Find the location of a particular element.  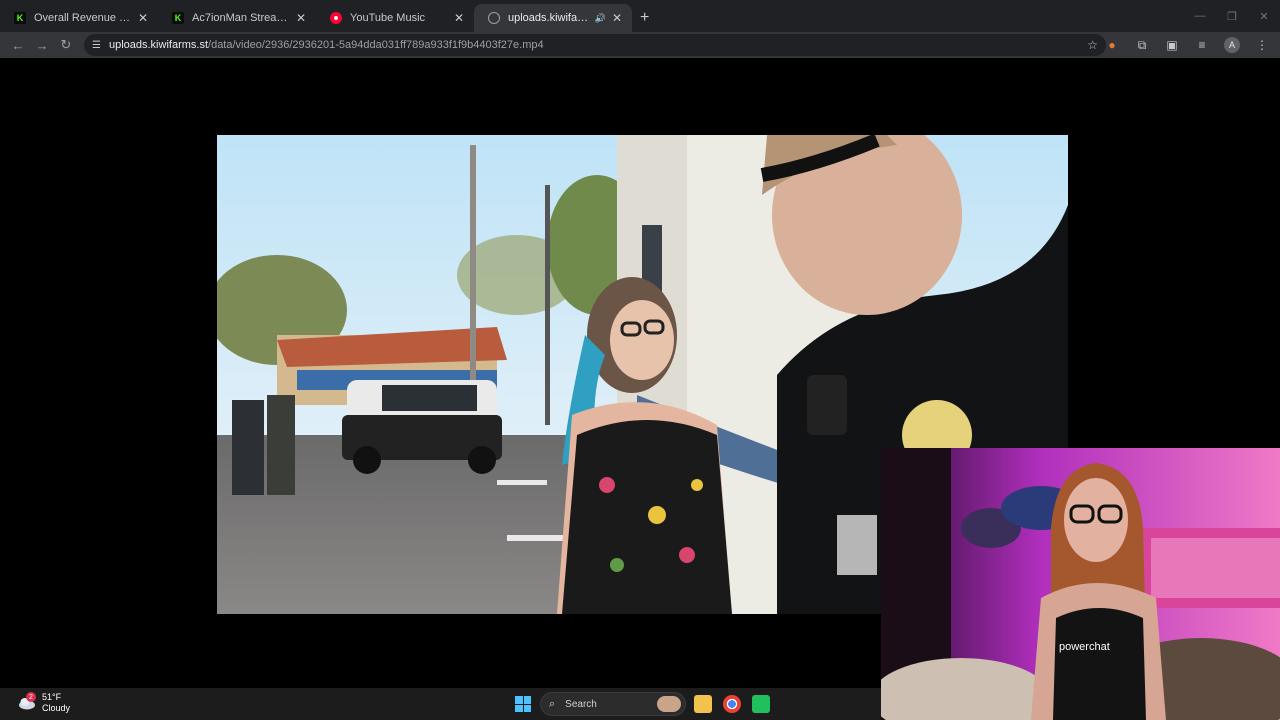

file-explorer-icon is located at coordinates (703, 704).